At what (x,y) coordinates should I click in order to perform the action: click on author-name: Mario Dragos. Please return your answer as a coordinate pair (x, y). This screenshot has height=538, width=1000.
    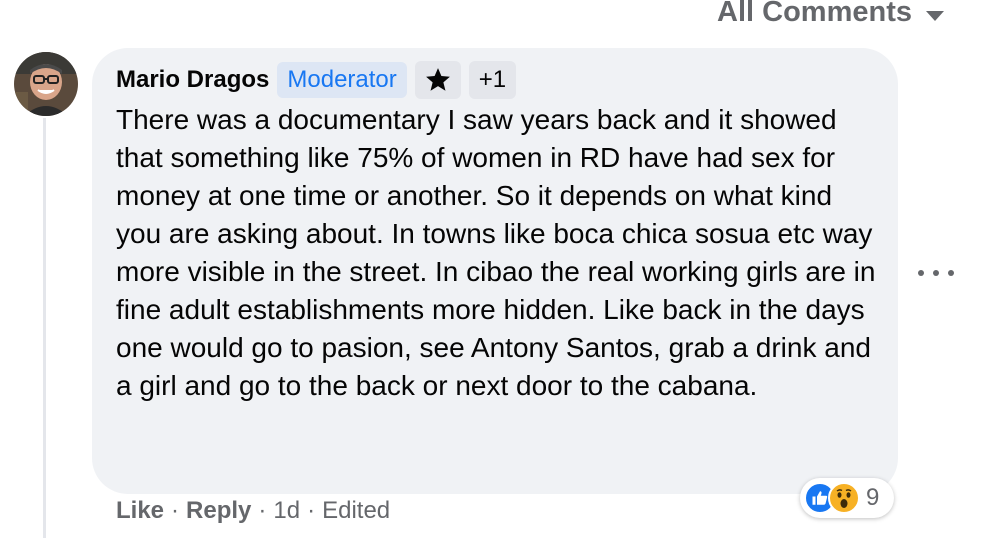
    Looking at the image, I should click on (192, 80).